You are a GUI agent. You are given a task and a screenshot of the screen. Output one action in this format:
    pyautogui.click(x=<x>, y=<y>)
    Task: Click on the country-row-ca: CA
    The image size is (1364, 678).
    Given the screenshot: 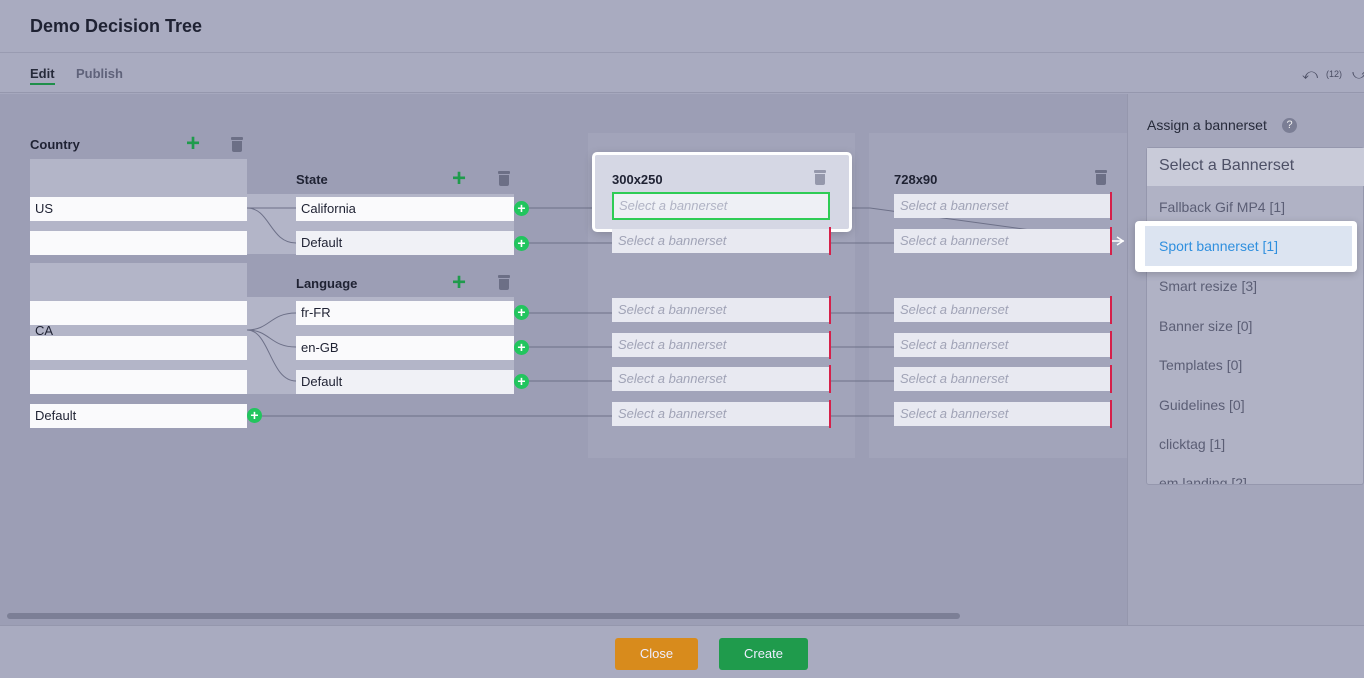 What is the action you would take?
    pyautogui.click(x=44, y=330)
    